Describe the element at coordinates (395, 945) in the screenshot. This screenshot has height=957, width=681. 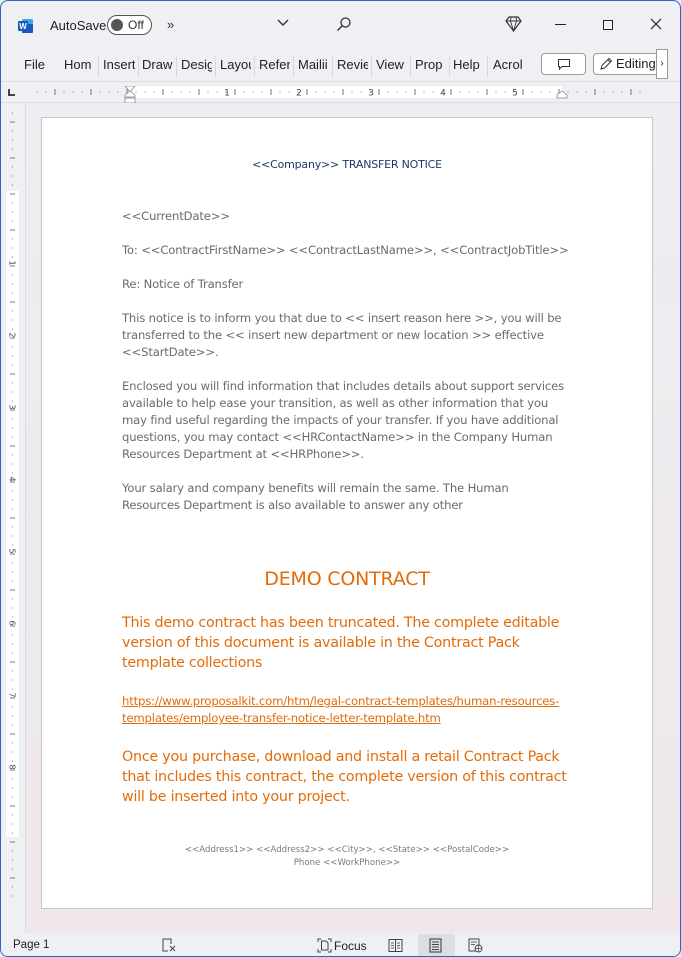
I see `read-mode-icon` at that location.